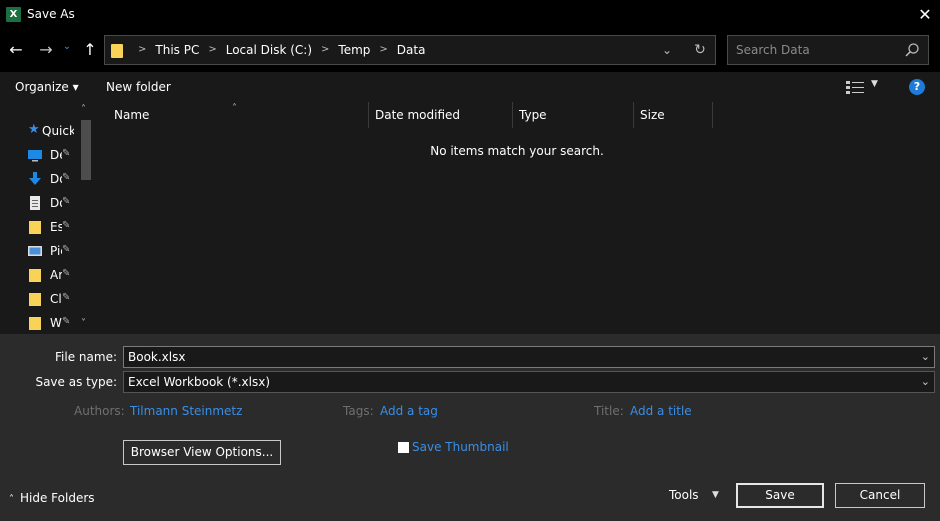 The image size is (940, 521). I want to click on file-name-value: Book.xlsx, so click(156, 357).